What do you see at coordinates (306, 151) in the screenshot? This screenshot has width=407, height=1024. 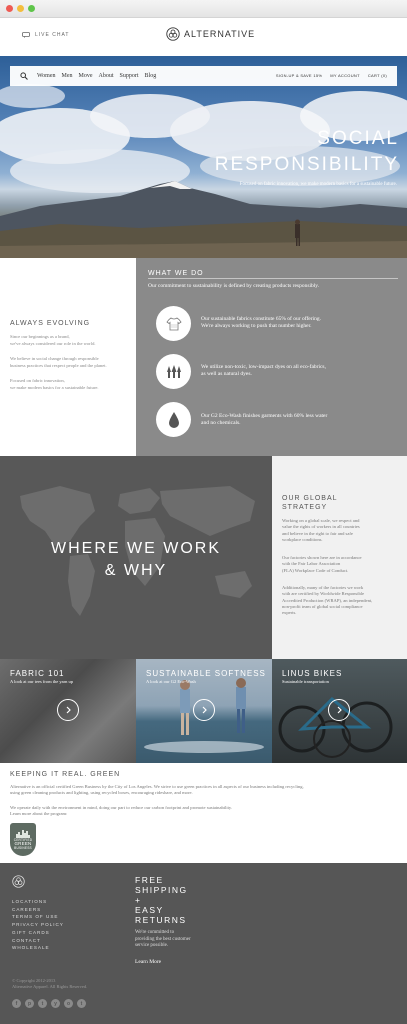 I see `hero-title: SOCIAL RESPONSIBILITY` at bounding box center [306, 151].